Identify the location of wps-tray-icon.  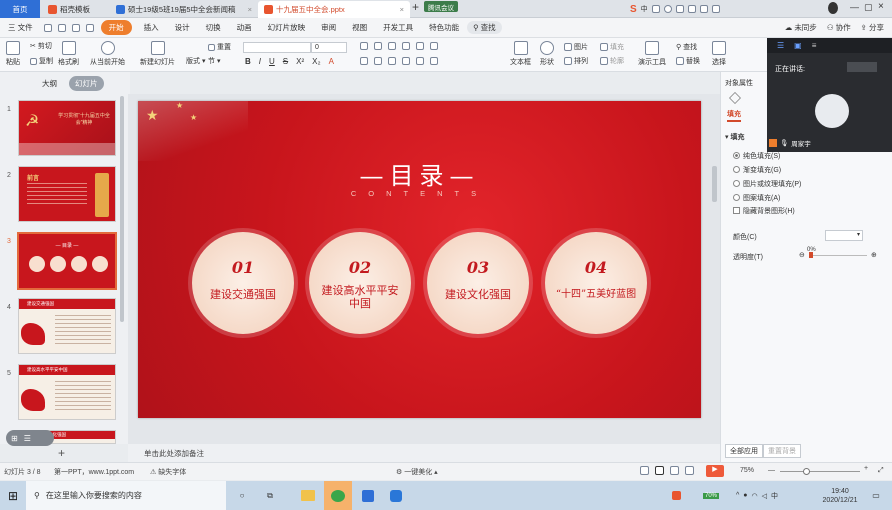
(676, 495).